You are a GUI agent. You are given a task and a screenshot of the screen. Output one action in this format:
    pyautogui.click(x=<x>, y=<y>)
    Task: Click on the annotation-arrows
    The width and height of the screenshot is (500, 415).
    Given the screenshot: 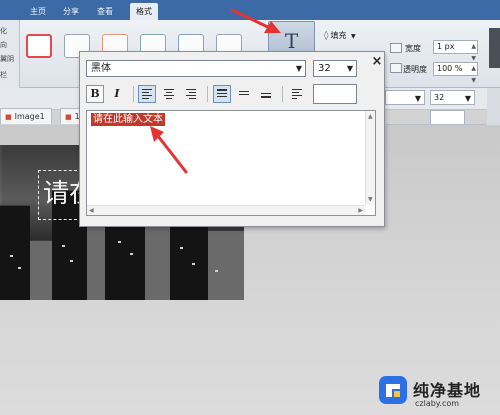 What is the action you would take?
    pyautogui.click(x=215, y=91)
    